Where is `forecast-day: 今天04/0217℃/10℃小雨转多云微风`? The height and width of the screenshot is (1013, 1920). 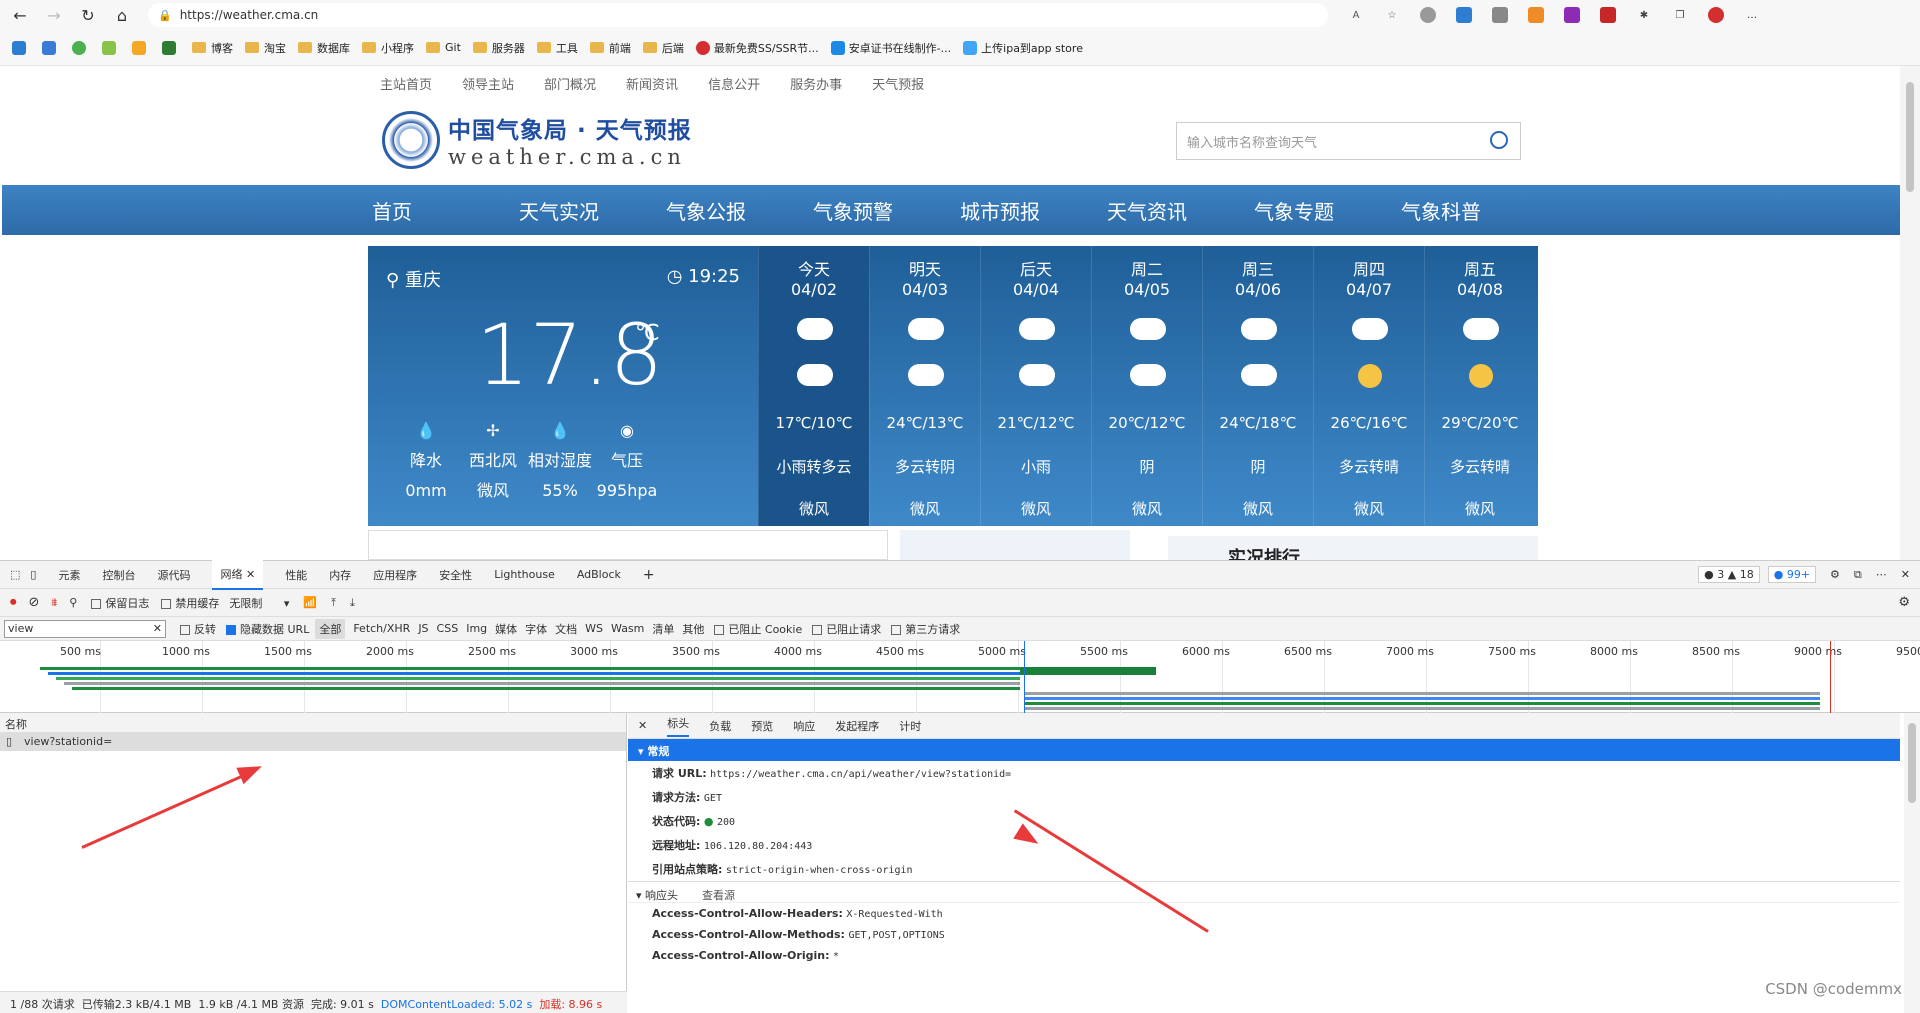 forecast-day: 今天04/0217℃/10℃小雨转多云微风 is located at coordinates (813, 386).